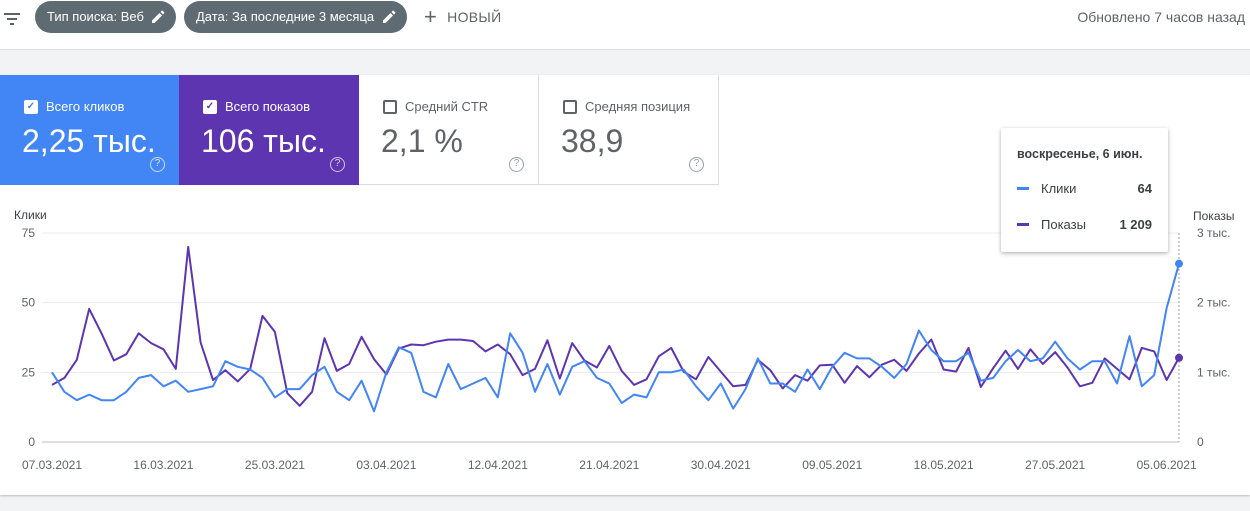  I want to click on metric-ctr-header: Средний CTR, so click(435, 106).